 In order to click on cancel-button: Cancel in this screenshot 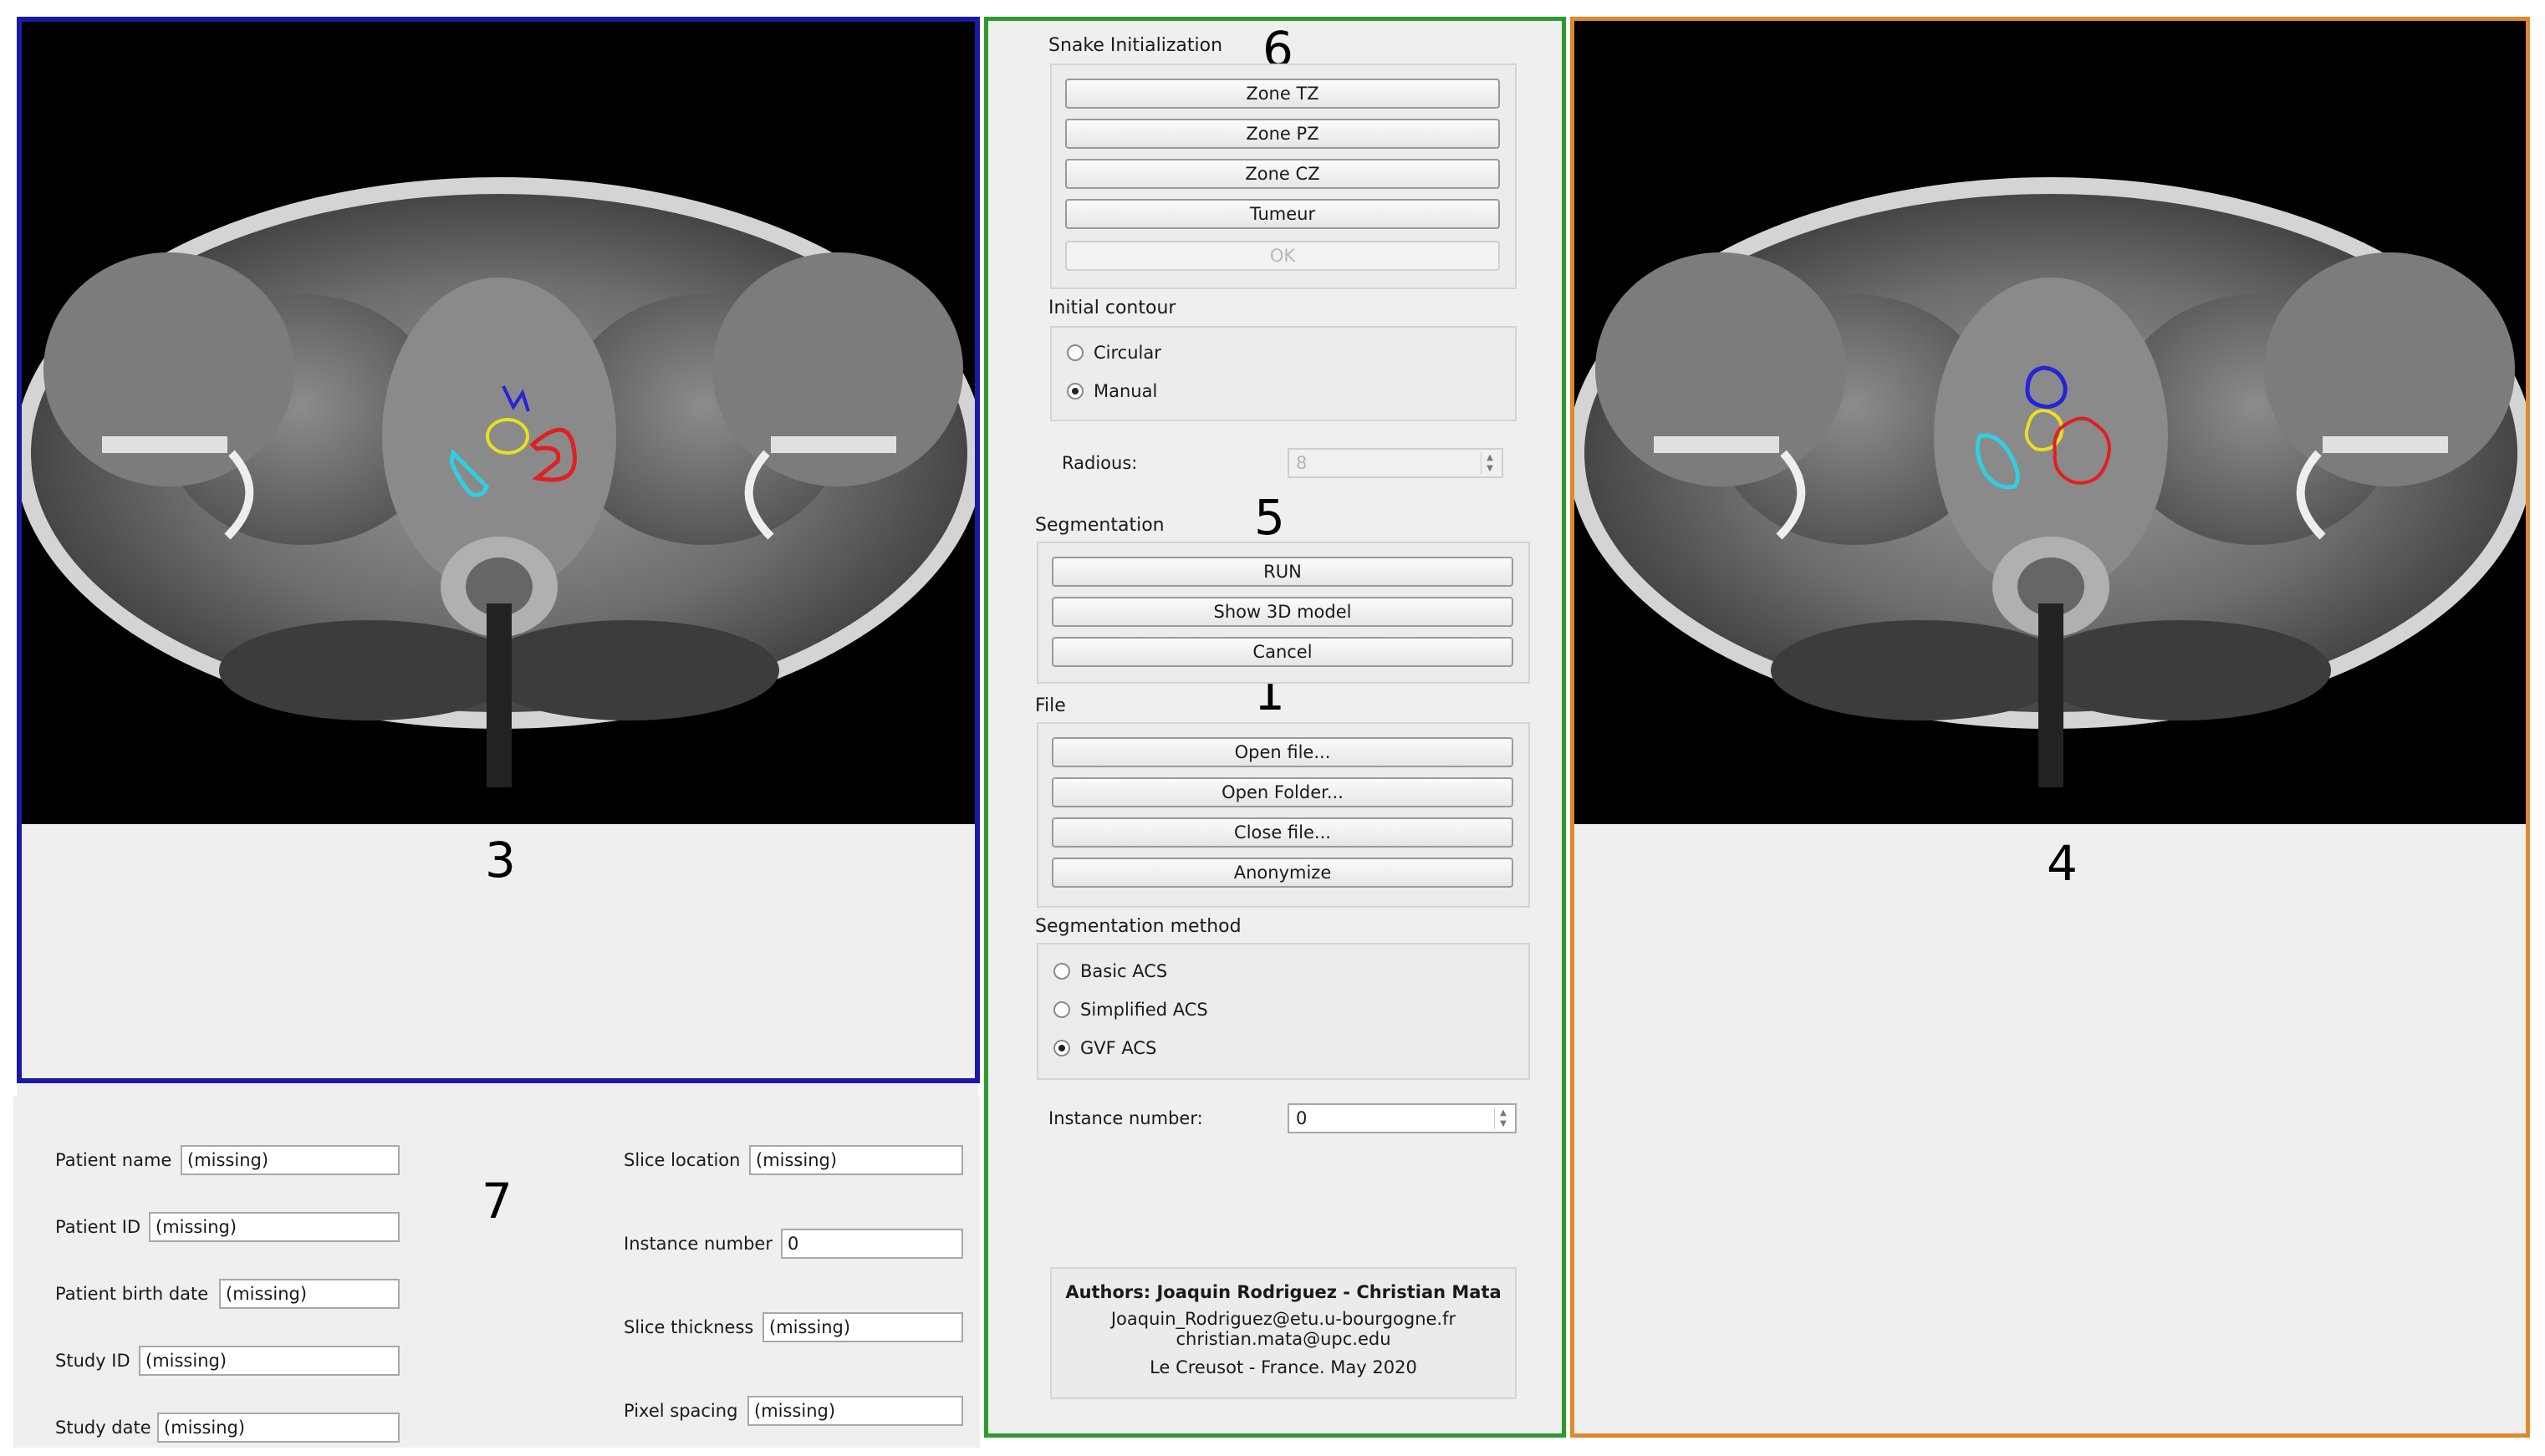, I will do `click(1282, 652)`.